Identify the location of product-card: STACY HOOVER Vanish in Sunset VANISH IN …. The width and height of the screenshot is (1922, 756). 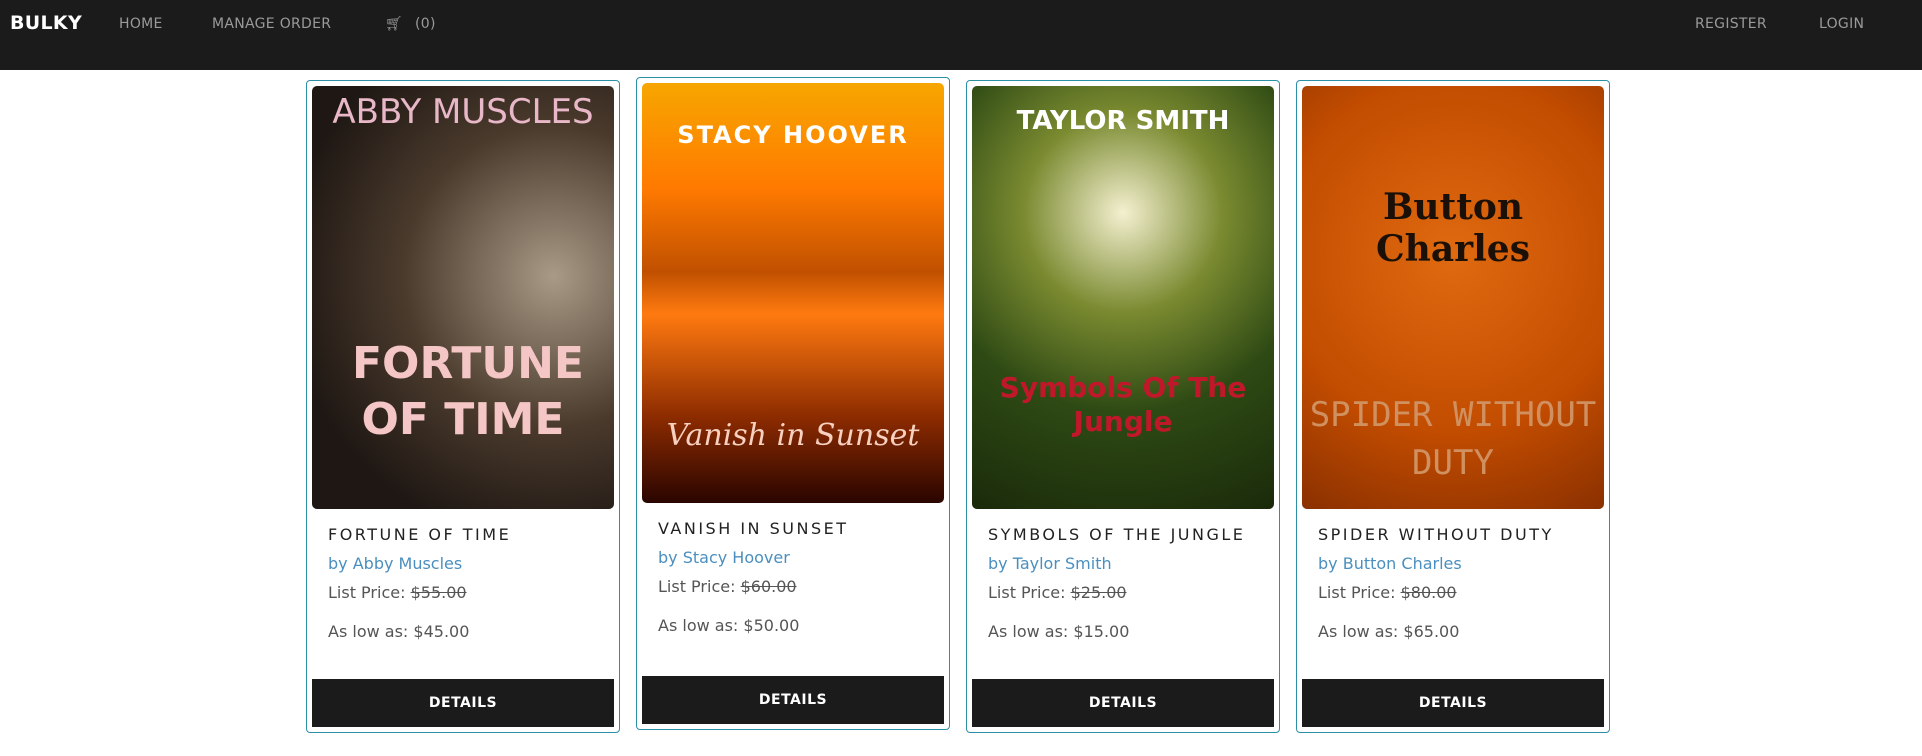
(793, 403).